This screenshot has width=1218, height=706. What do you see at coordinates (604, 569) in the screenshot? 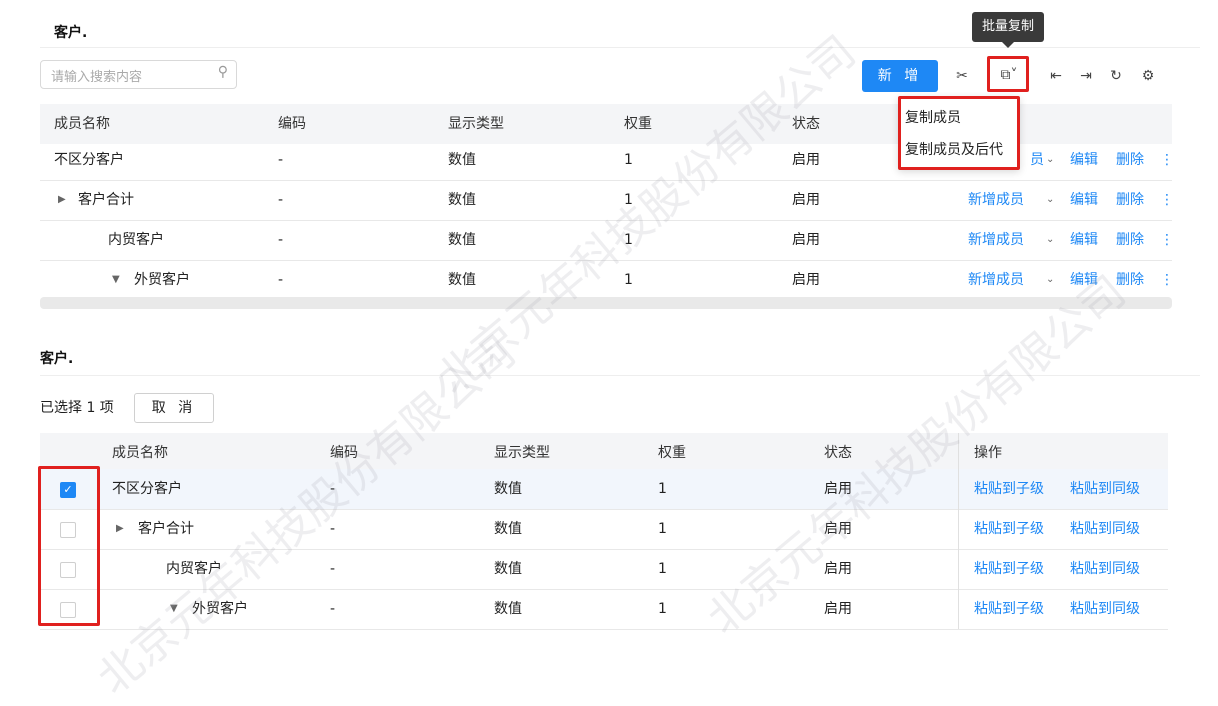
I see `table-row: 内贸客户 - 数值 1 启用 粘贴到子级 粘贴到同级` at bounding box center [604, 569].